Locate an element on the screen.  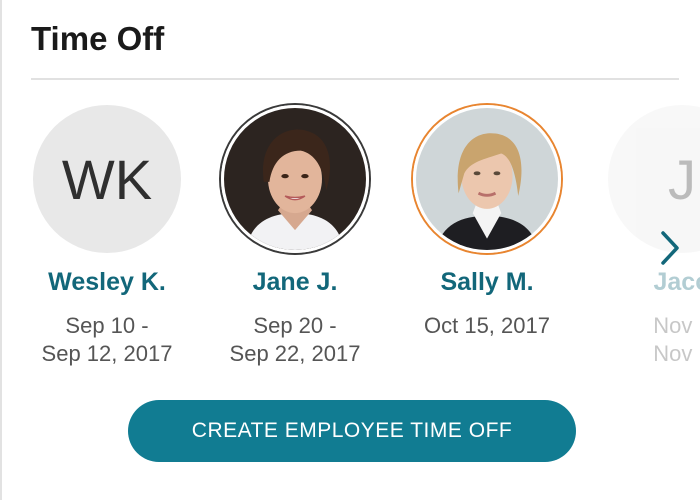
date-line-2: Sep 22, 2017 is located at coordinates (295, 353).